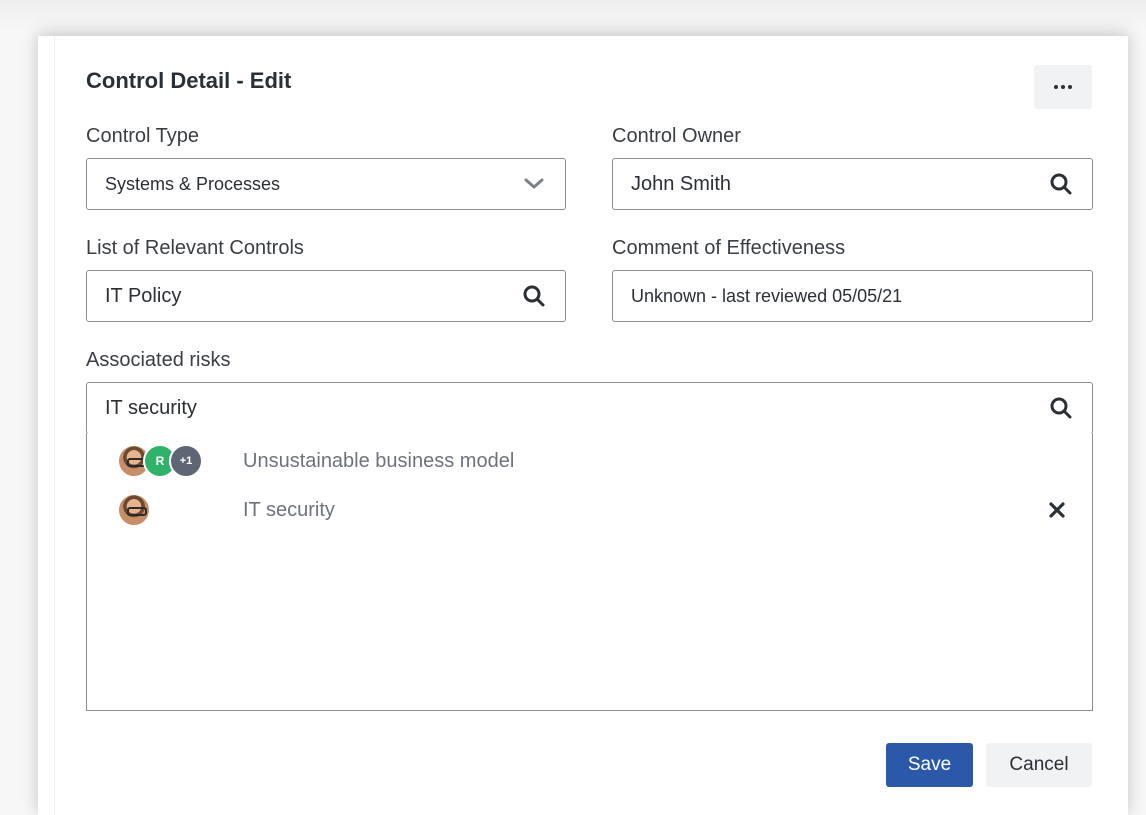  I want to click on more-horizontal-icon, so click(1063, 87).